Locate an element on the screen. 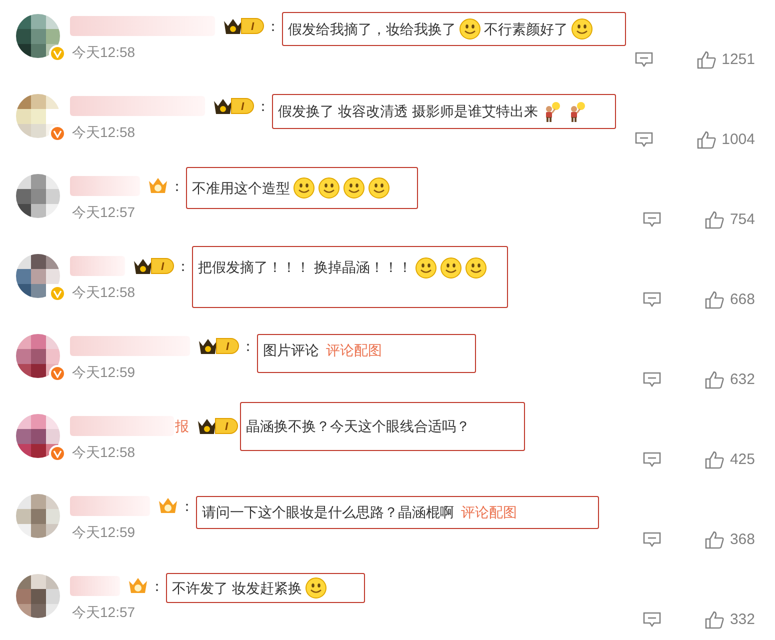 Image resolution: width=775 pixels, height=640 pixels. comment-text: 晶涵换不换？今天这个眼线合适吗？ is located at coordinates (358, 426).